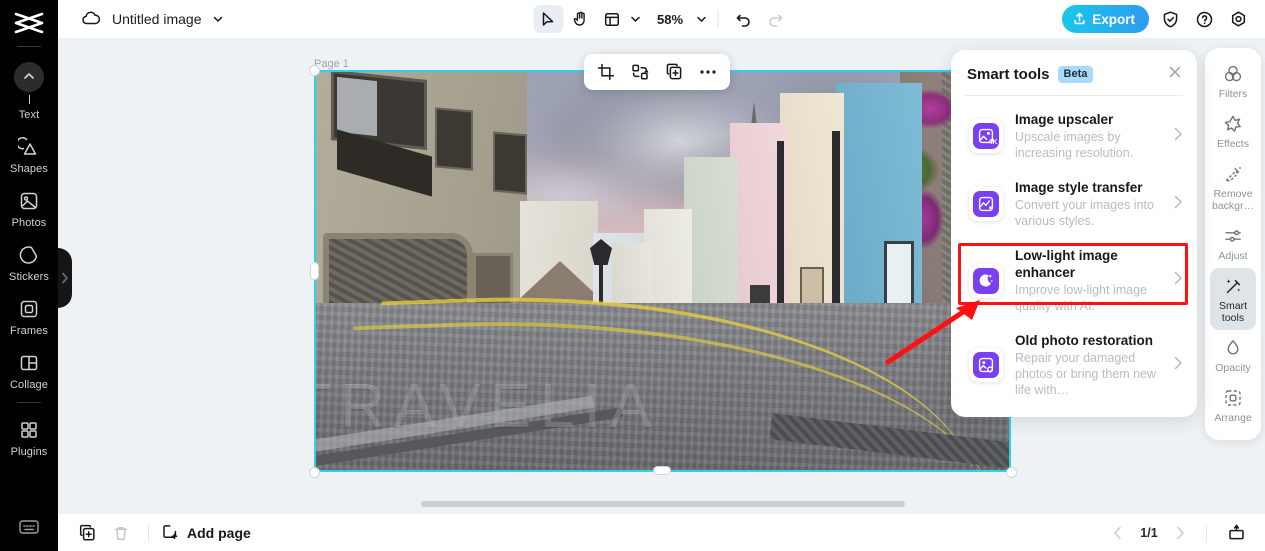  I want to click on present-button, so click(1236, 533).